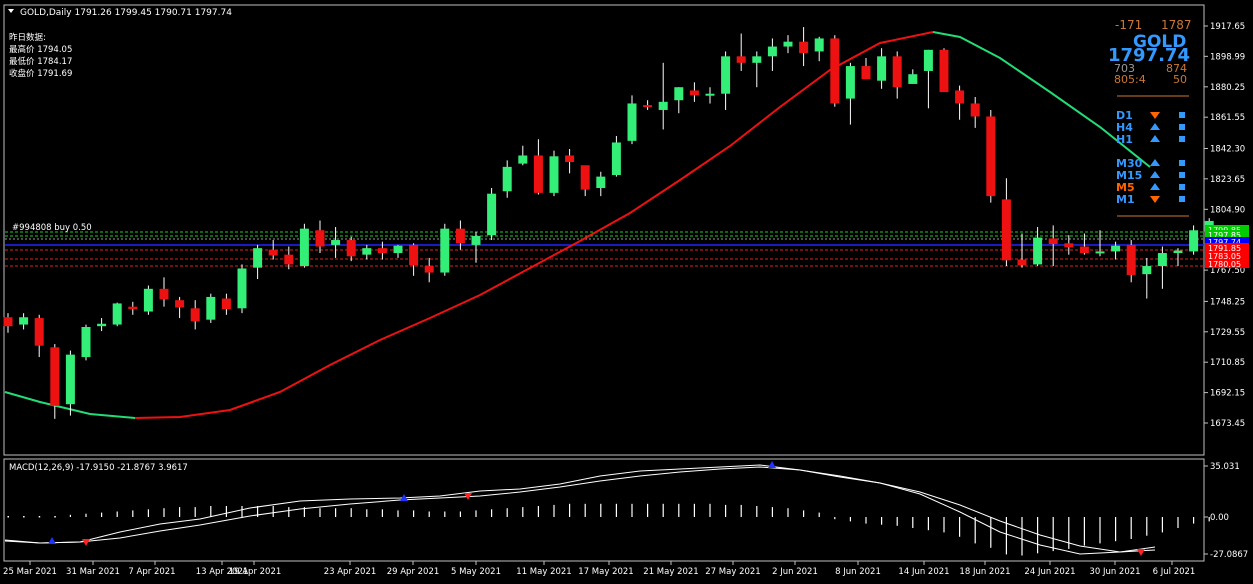 The width and height of the screenshot is (1253, 584). I want to click on macd-axis: 35.031 0.00 -27.0867, so click(1226, 511).